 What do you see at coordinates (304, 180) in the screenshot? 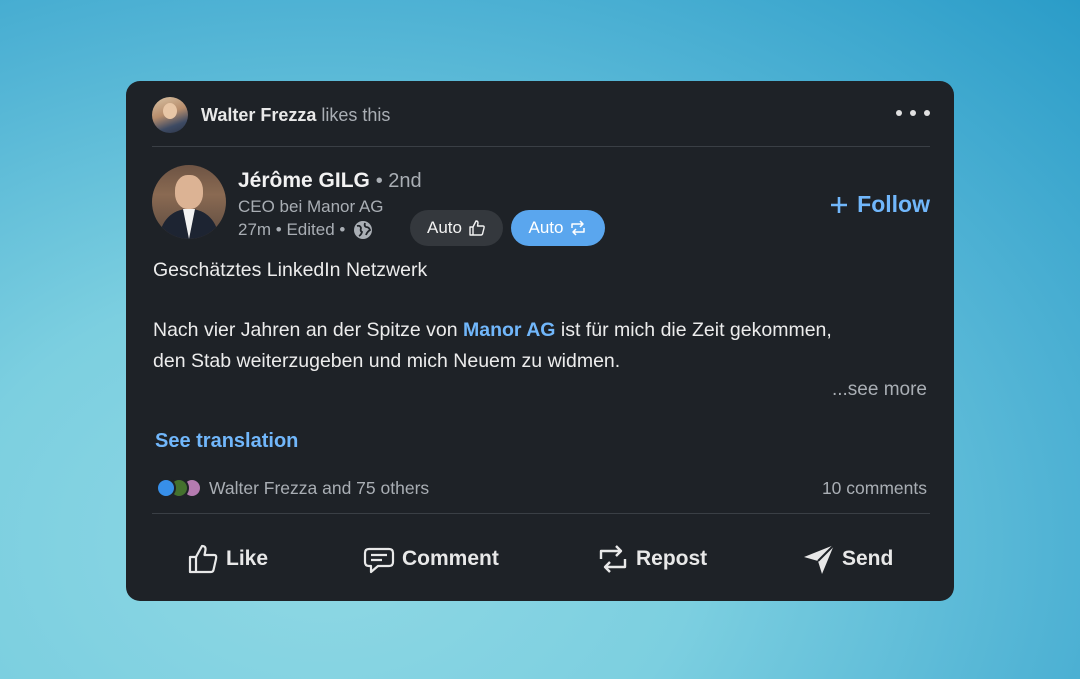
I see `author-name: Jérôme GILG` at bounding box center [304, 180].